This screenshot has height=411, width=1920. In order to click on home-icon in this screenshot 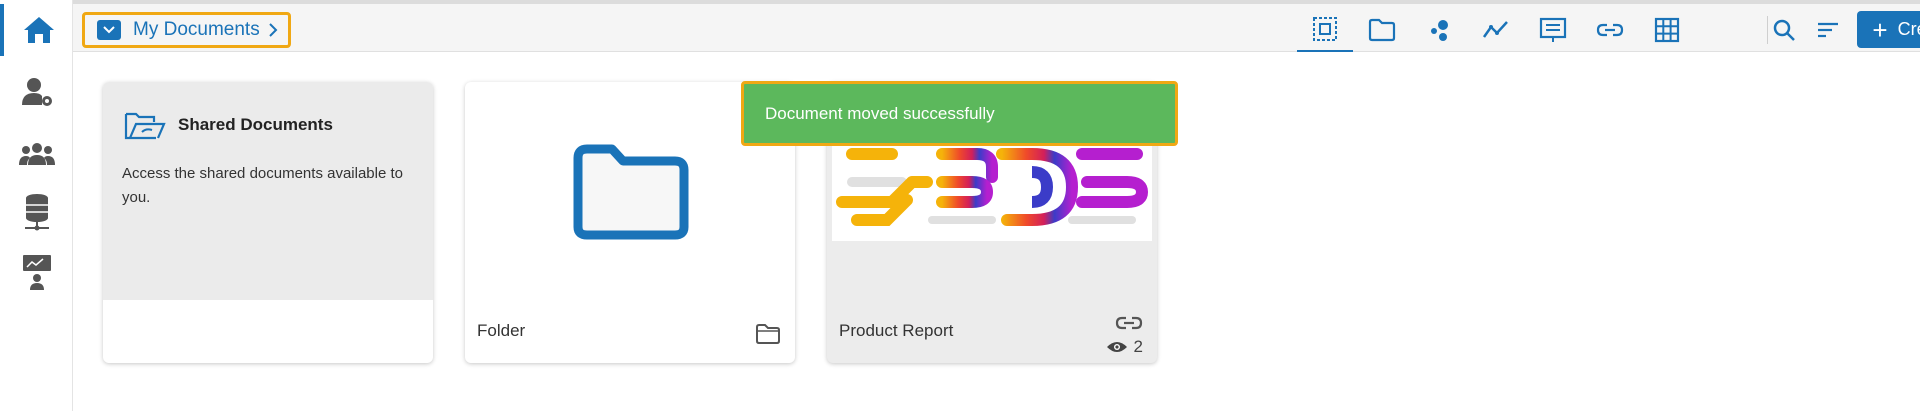, I will do `click(38, 30)`.